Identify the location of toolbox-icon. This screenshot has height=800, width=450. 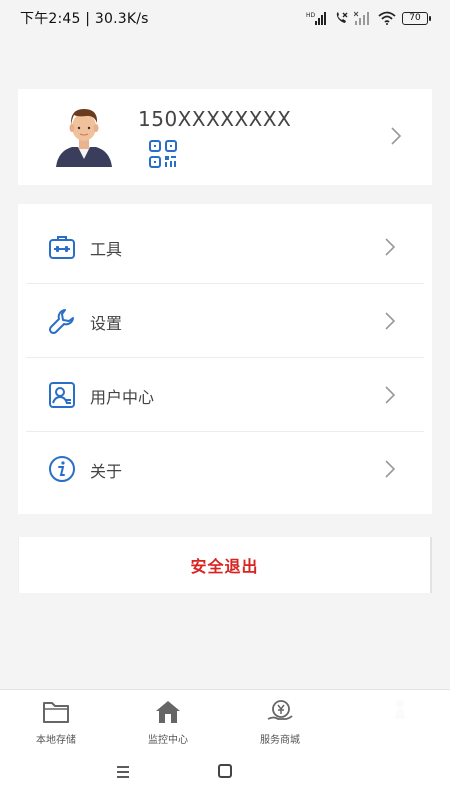
(62, 247).